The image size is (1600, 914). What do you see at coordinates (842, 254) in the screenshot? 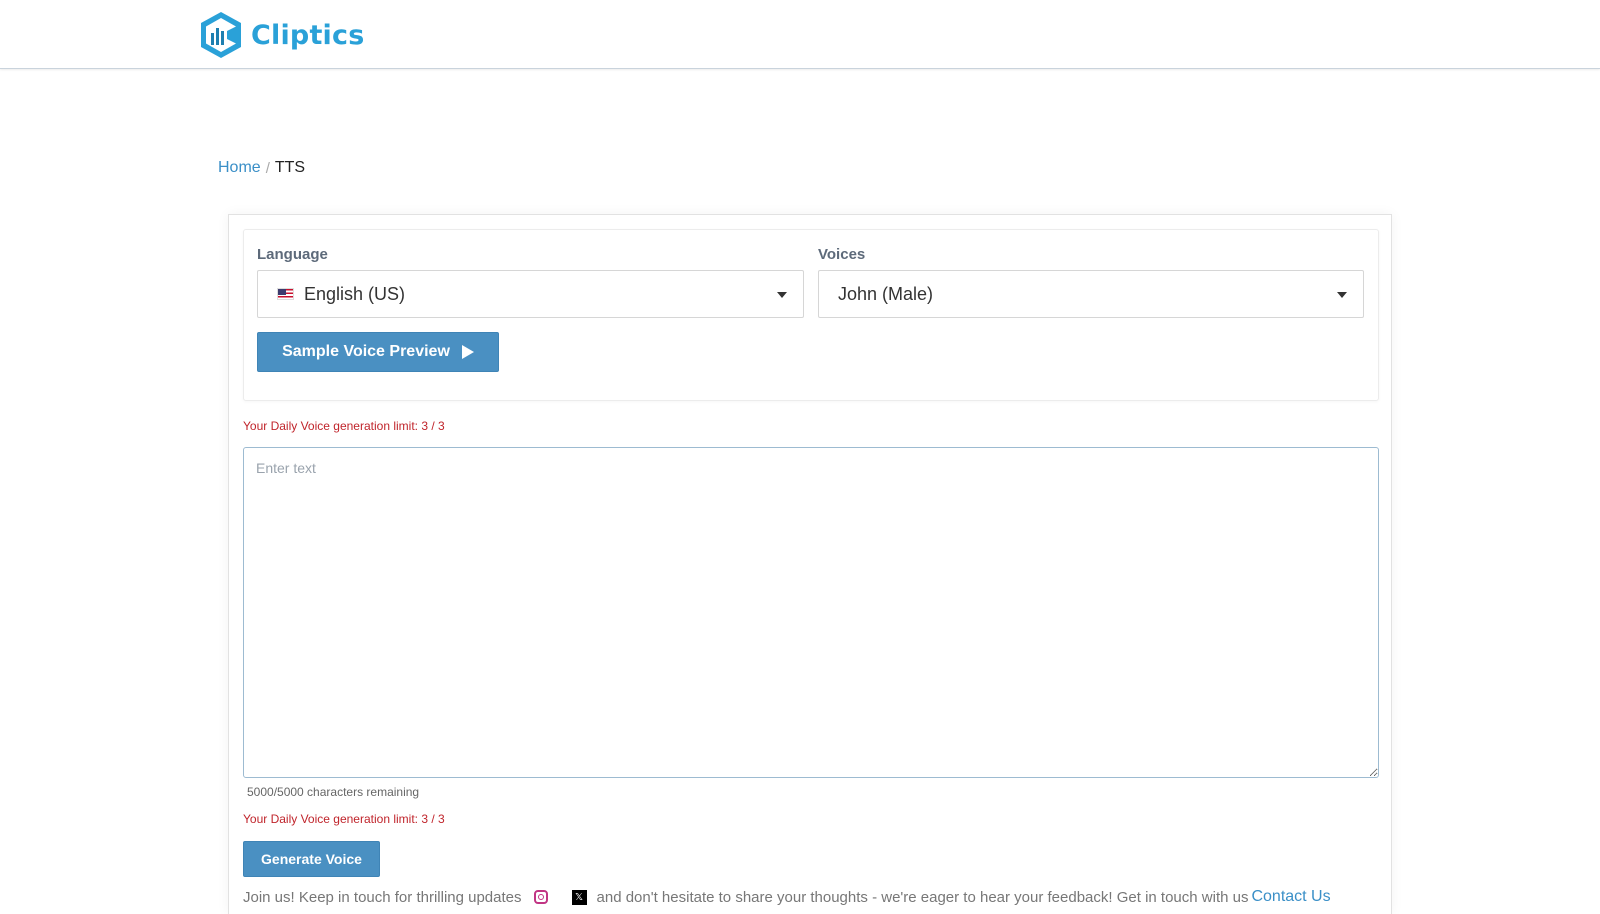
I see `voices-label: Voices` at bounding box center [842, 254].